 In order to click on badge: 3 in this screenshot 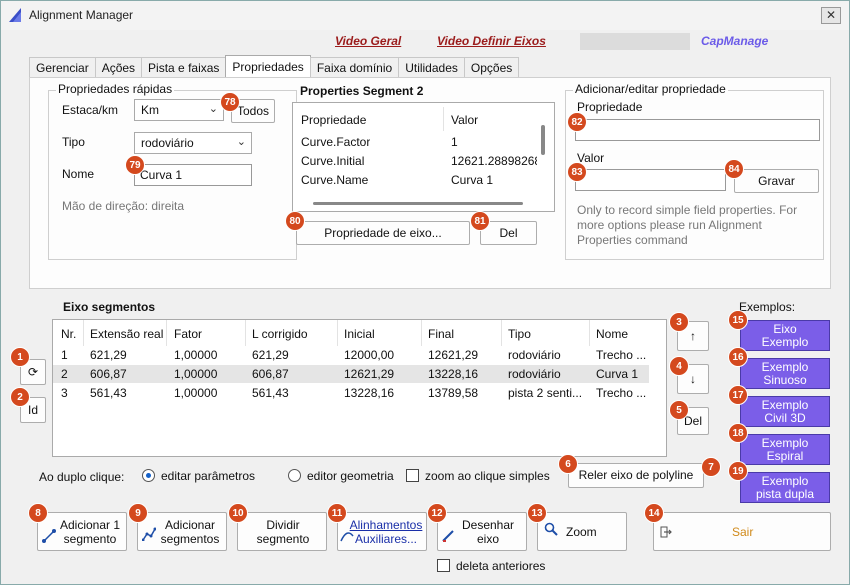, I will do `click(679, 322)`.